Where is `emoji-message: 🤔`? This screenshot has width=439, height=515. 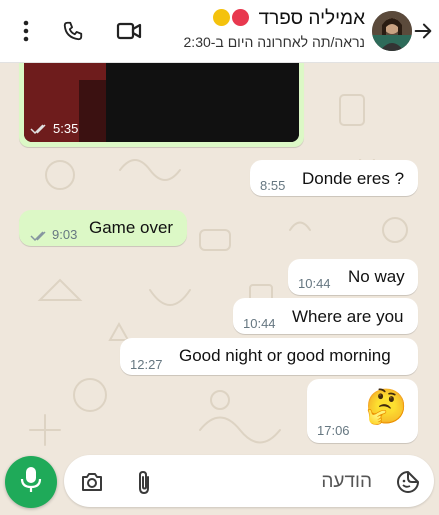
emoji-message: 🤔 is located at coordinates (386, 407).